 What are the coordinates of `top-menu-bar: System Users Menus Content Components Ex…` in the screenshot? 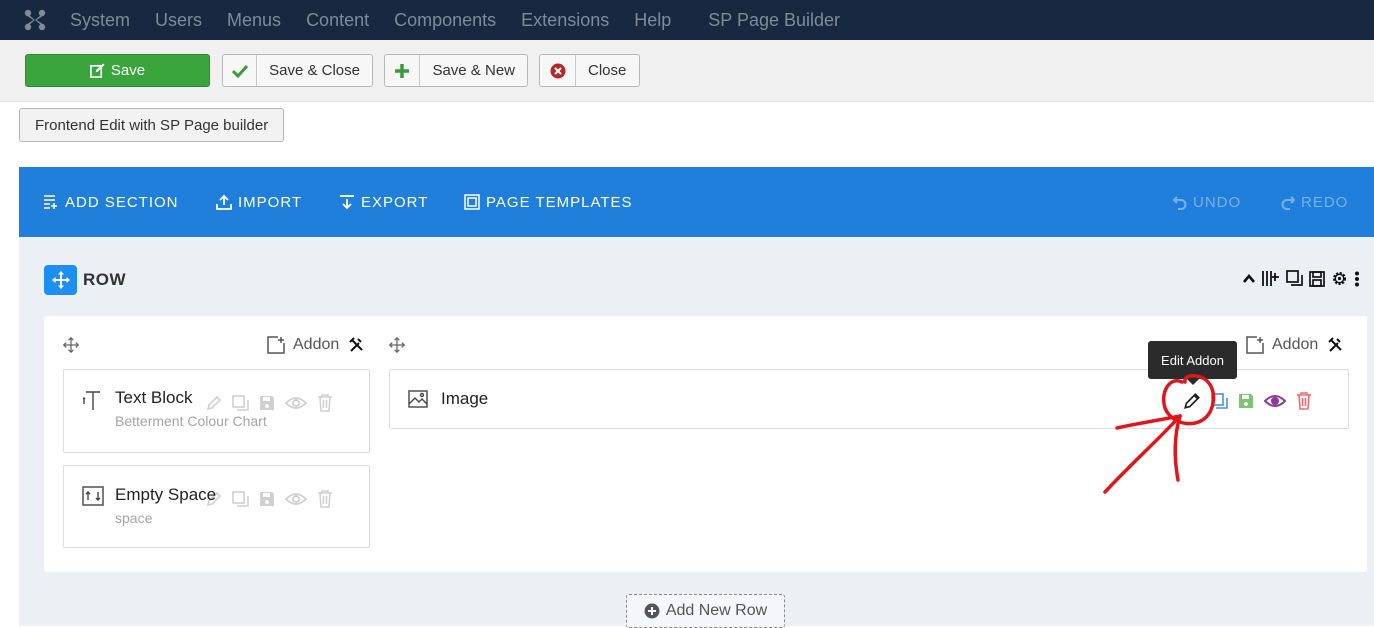 It's located at (687, 20).